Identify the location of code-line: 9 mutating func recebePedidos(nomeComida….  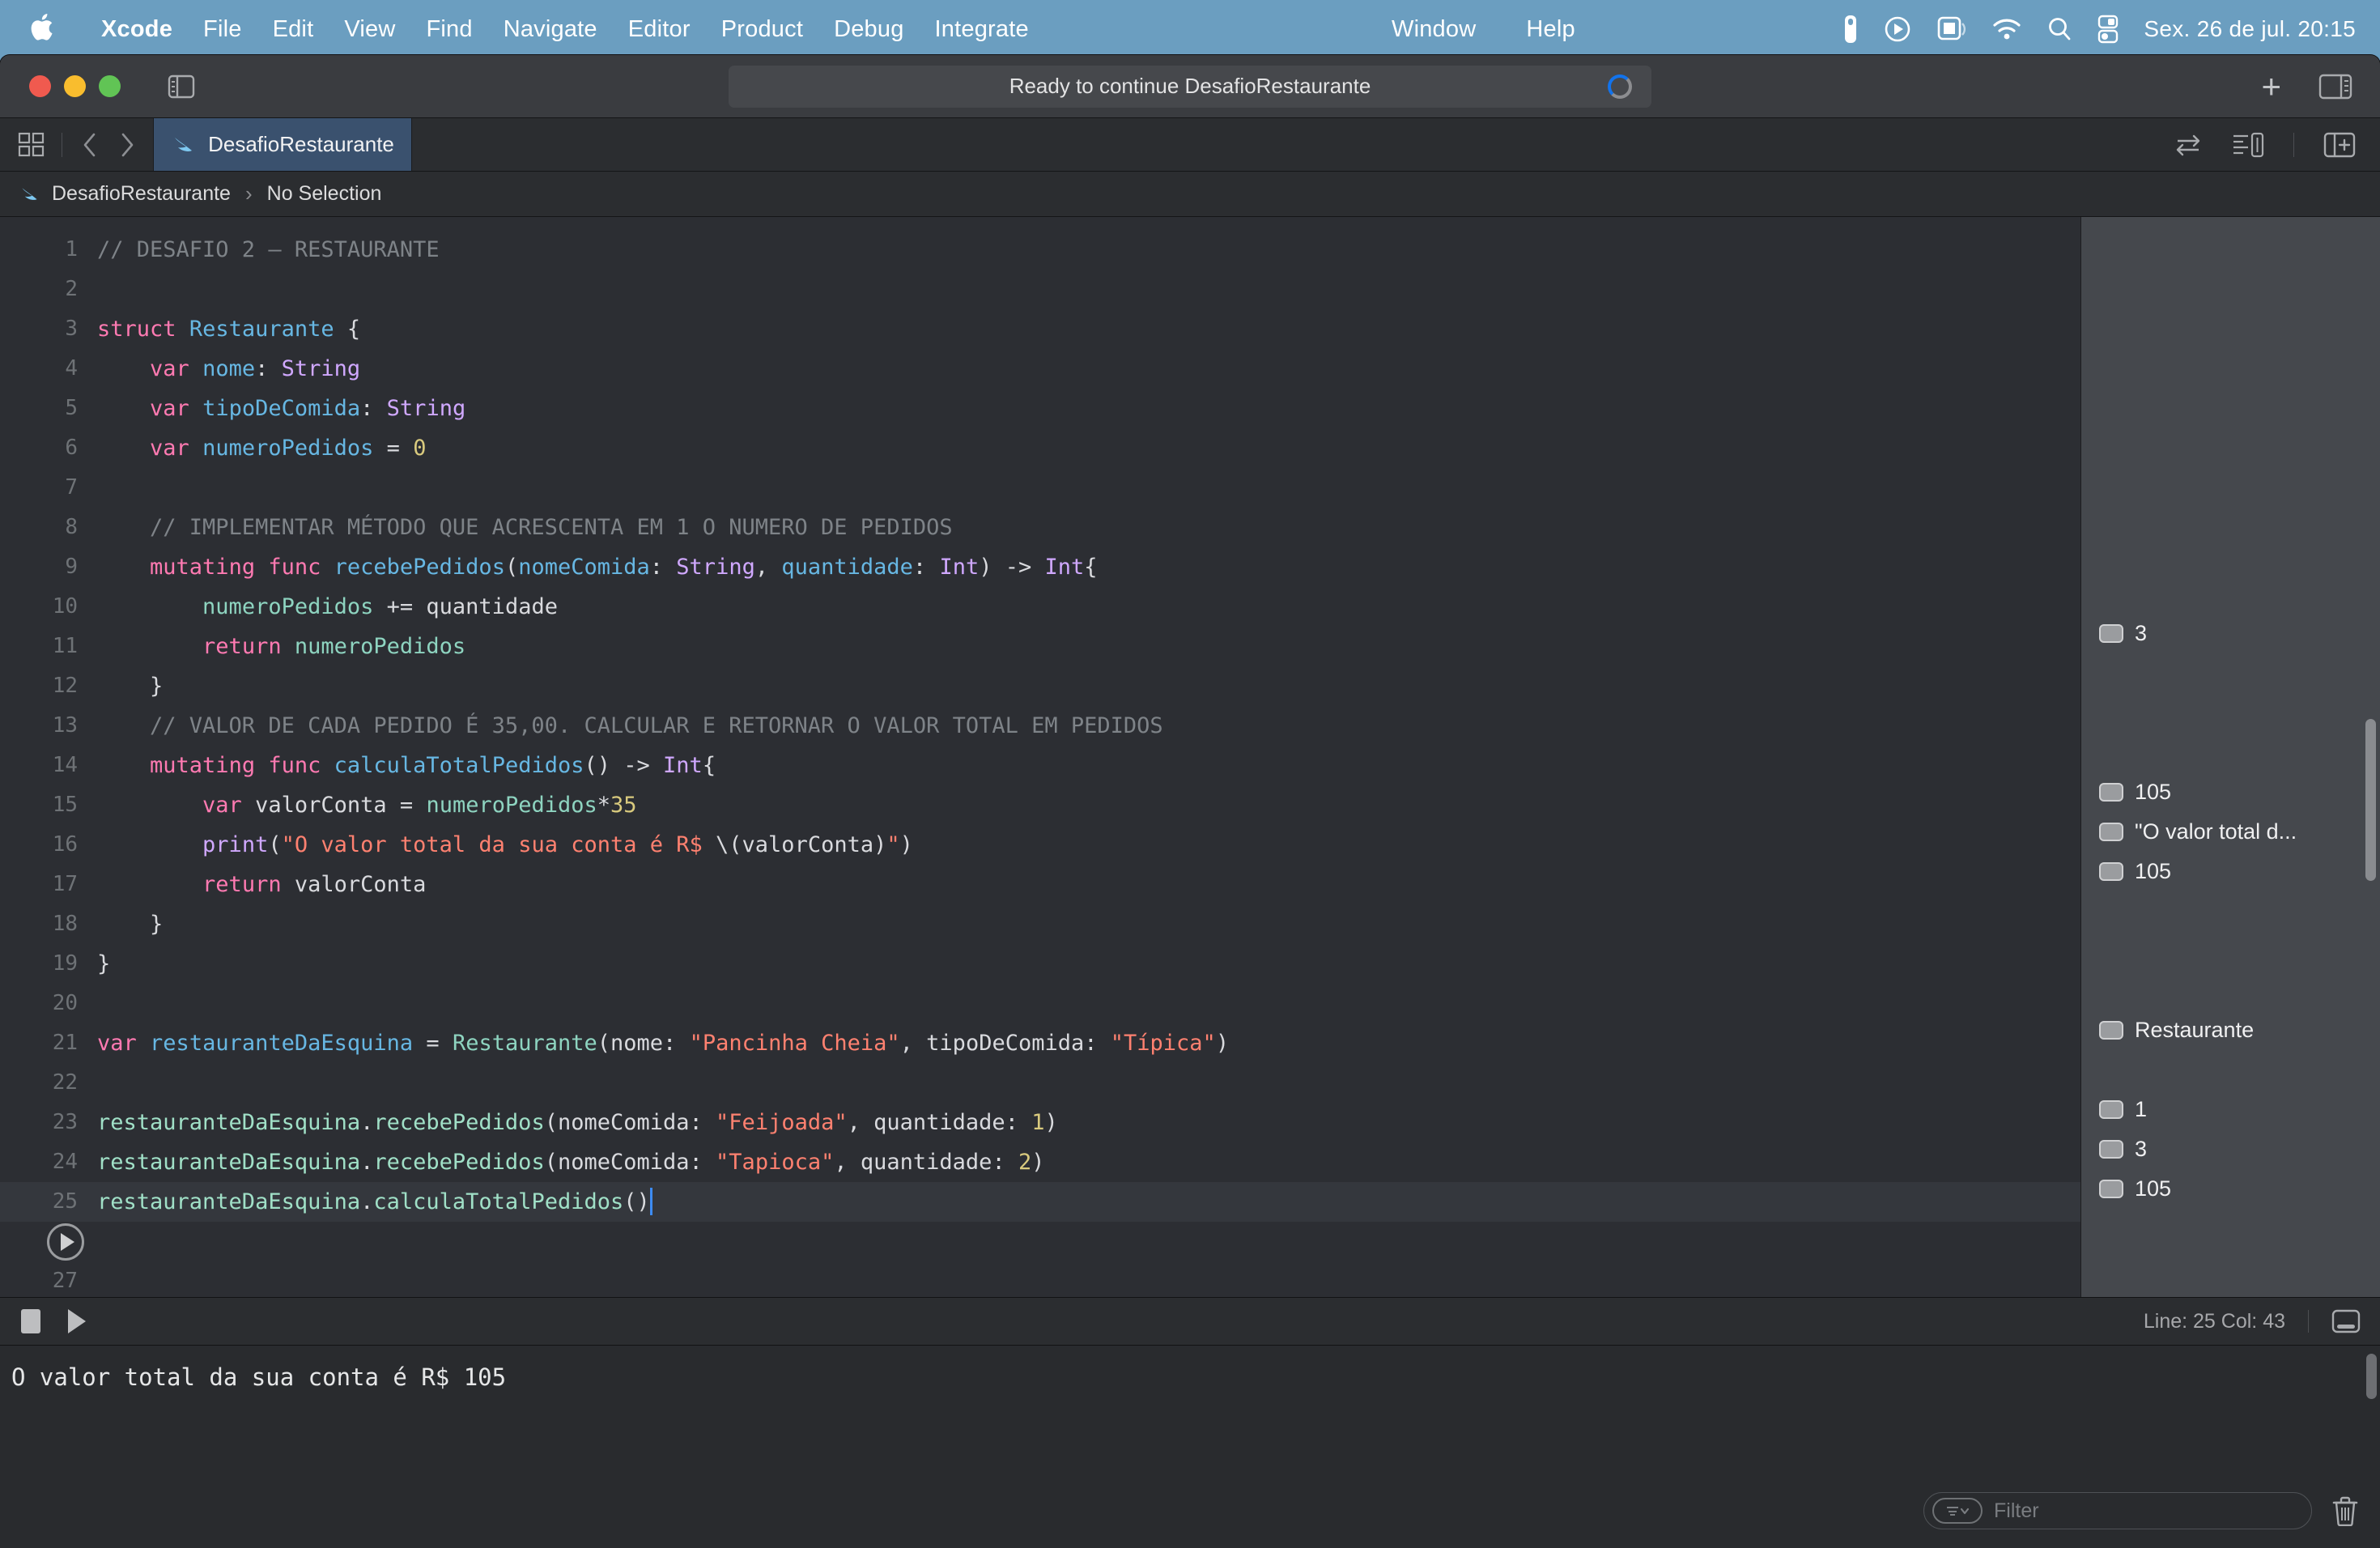
(1040, 567).